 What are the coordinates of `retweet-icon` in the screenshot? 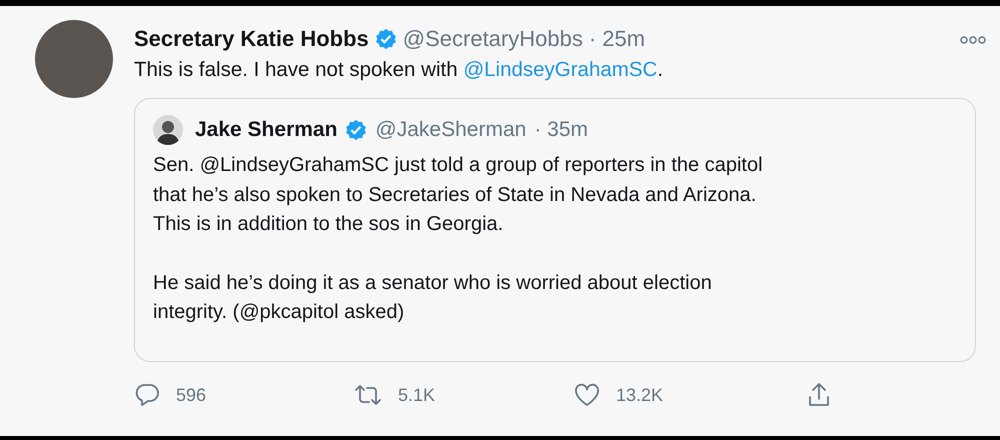 It's located at (368, 395).